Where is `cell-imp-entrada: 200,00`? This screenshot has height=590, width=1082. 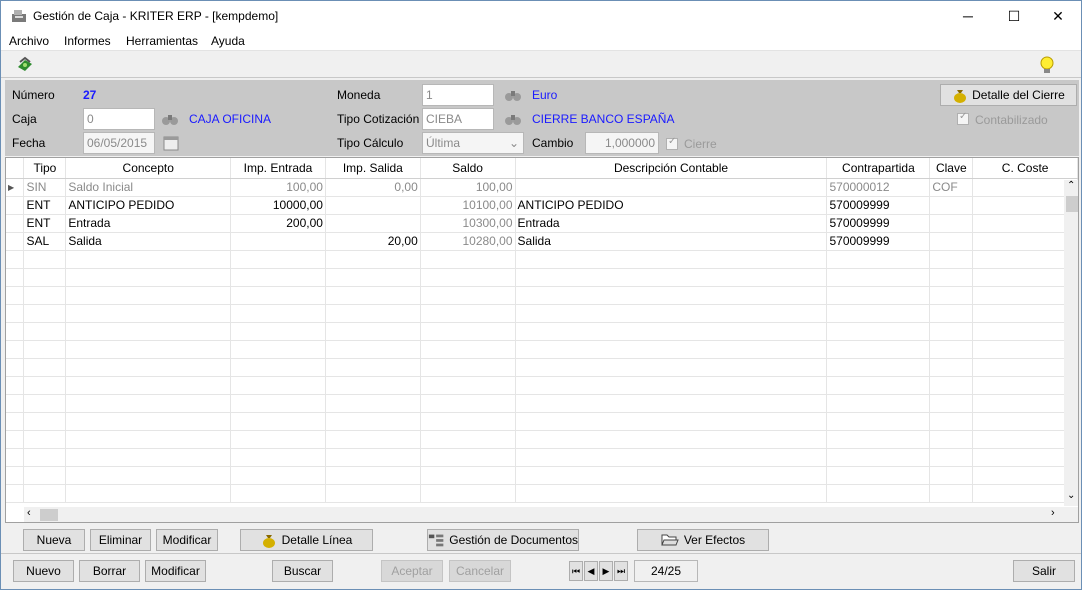
cell-imp-entrada: 200,00 is located at coordinates (278, 223).